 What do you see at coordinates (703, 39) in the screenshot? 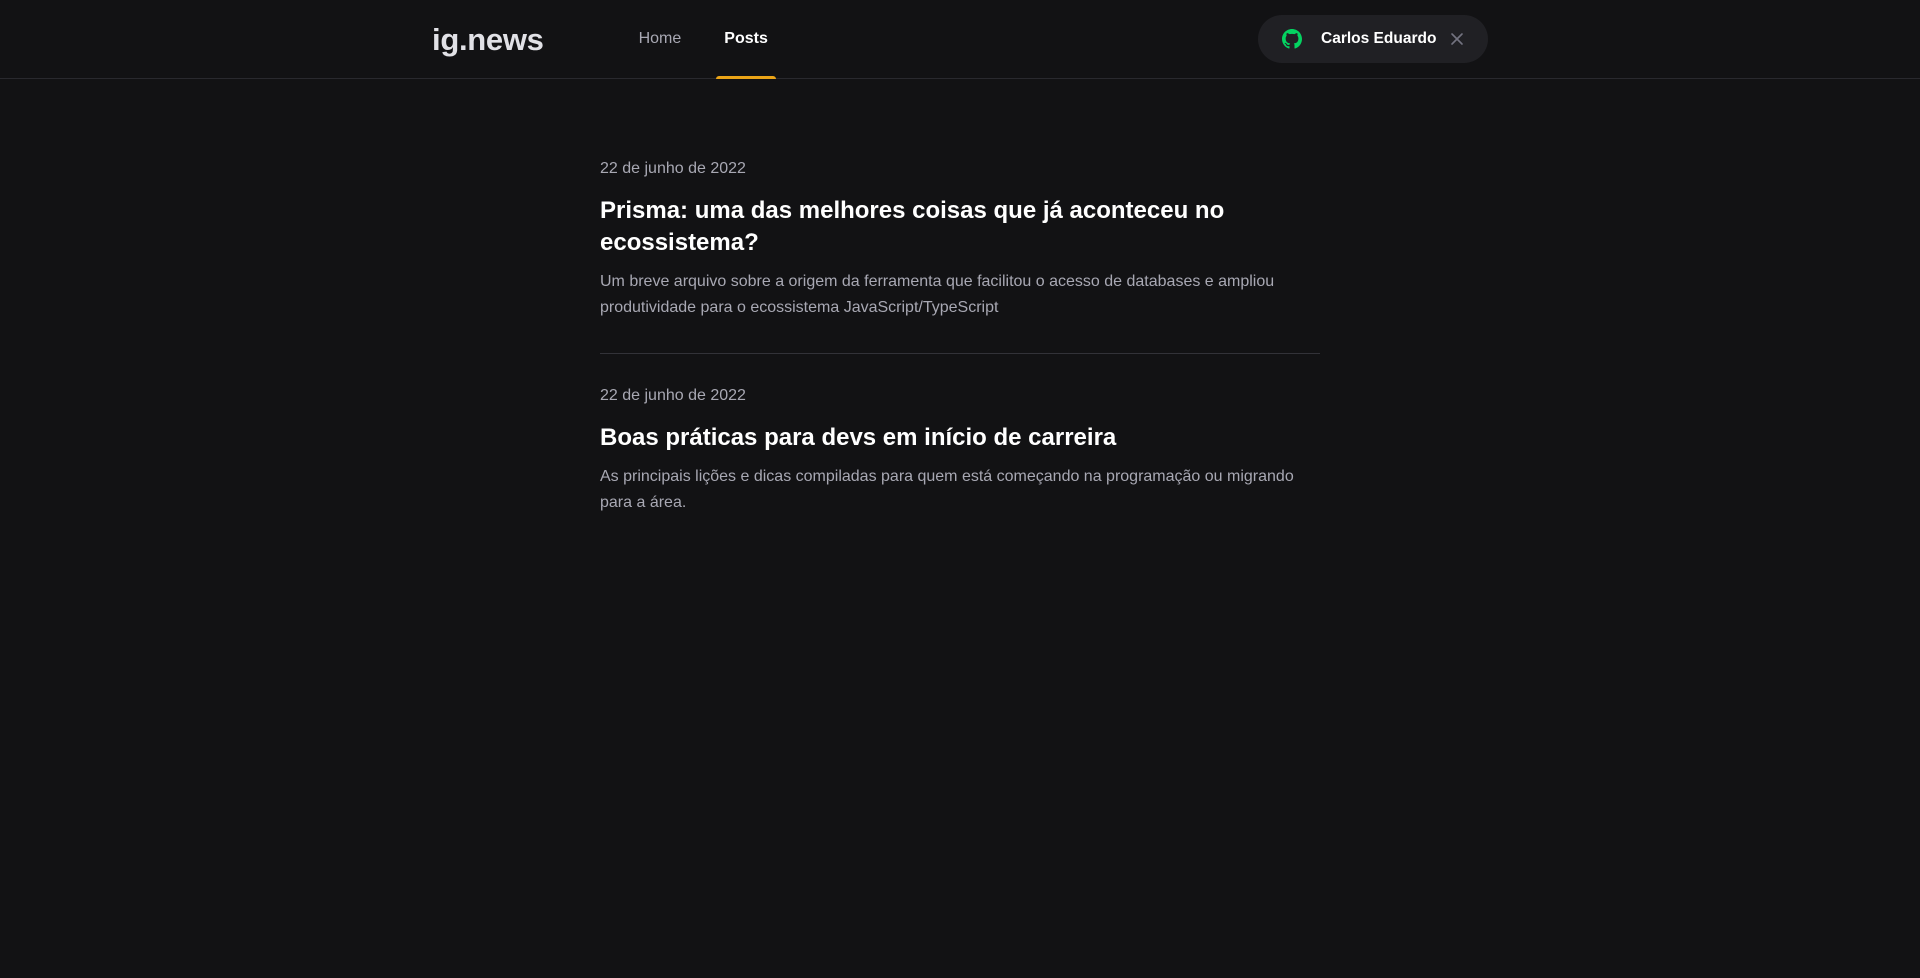
I see `main-nav: Home Posts` at bounding box center [703, 39].